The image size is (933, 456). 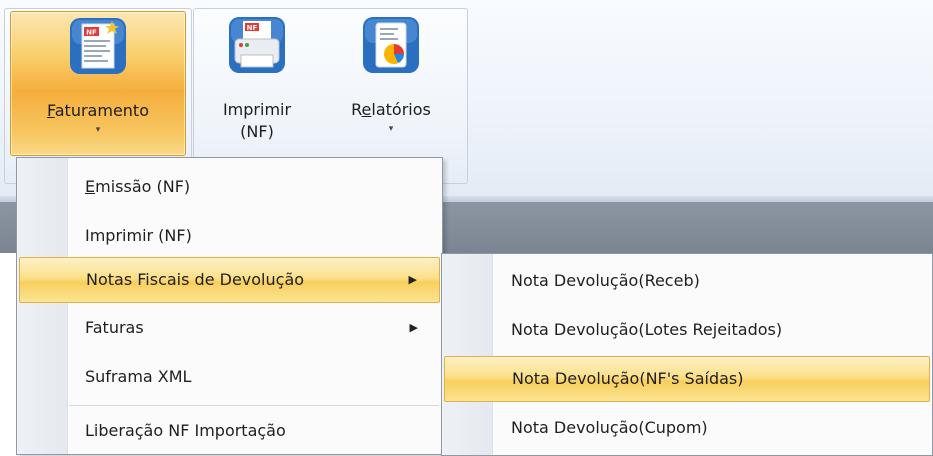 What do you see at coordinates (628, 378) in the screenshot?
I see `submenu-item-label: Nota Devolução(NF's Saídas)` at bounding box center [628, 378].